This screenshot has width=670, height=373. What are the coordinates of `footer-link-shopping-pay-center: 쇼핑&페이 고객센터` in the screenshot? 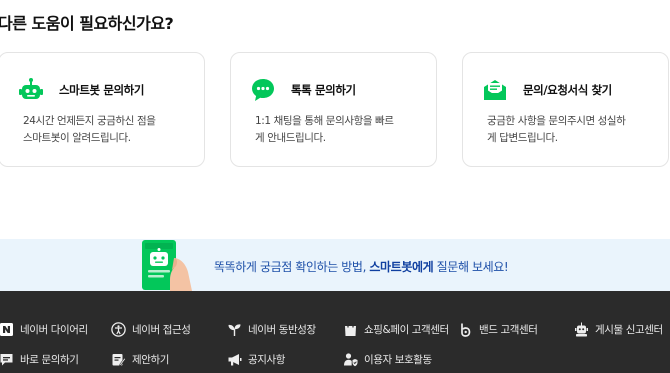 It's located at (395, 329).